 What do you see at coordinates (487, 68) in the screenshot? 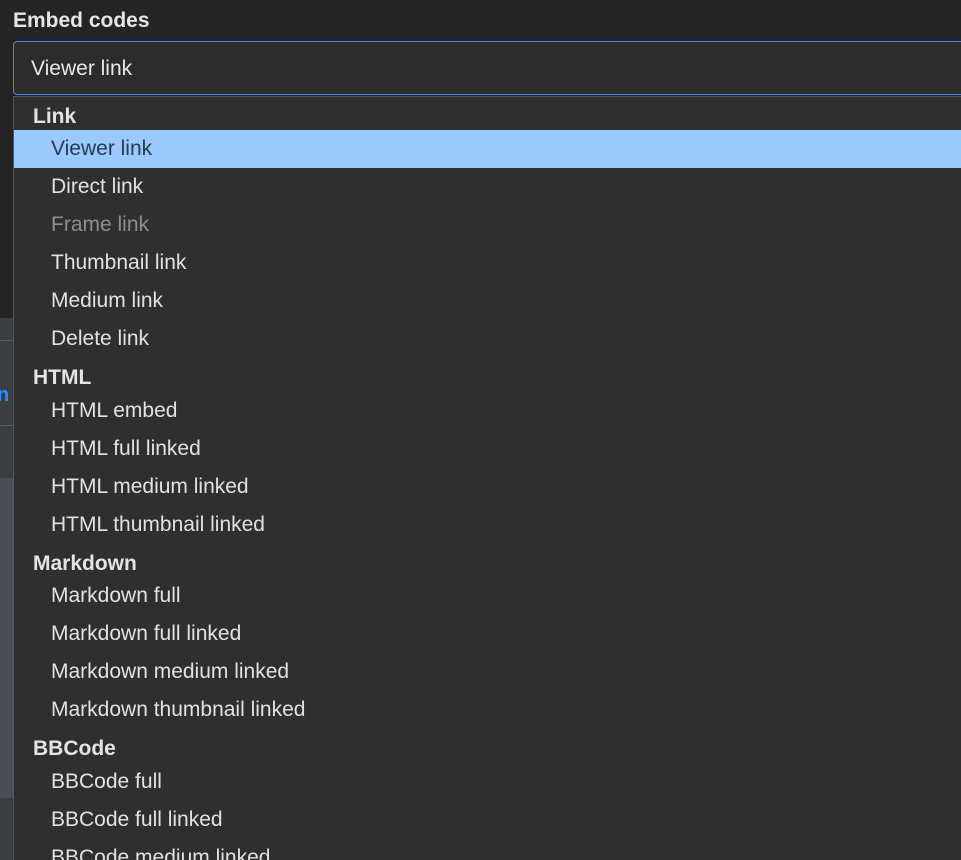
I see `embed-codes-select: Viewer link` at bounding box center [487, 68].